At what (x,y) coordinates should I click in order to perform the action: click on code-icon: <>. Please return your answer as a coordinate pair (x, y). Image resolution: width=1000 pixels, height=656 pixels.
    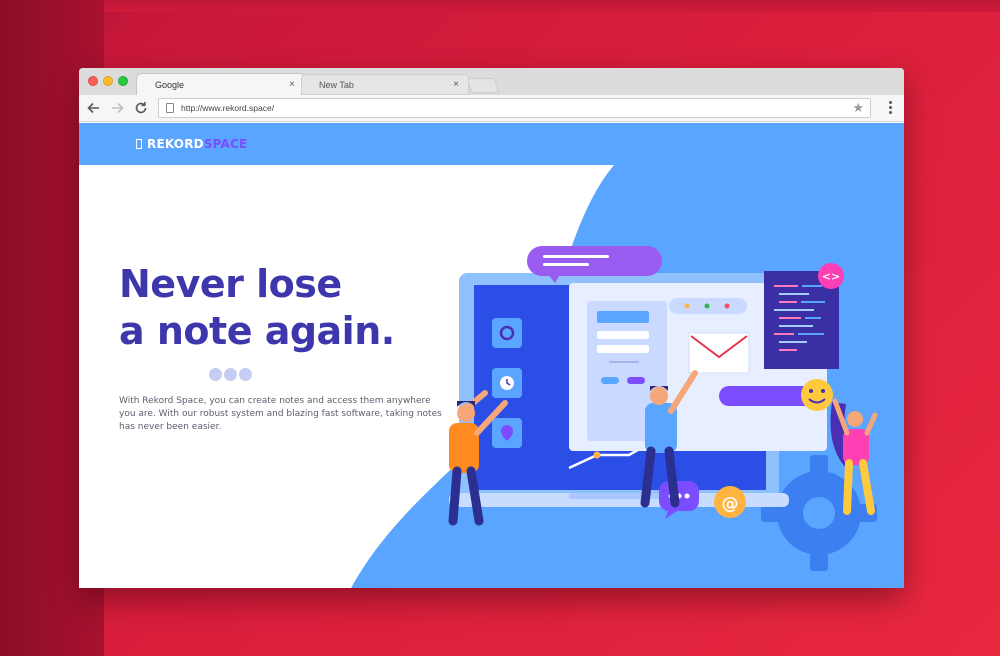
    Looking at the image, I should click on (831, 276).